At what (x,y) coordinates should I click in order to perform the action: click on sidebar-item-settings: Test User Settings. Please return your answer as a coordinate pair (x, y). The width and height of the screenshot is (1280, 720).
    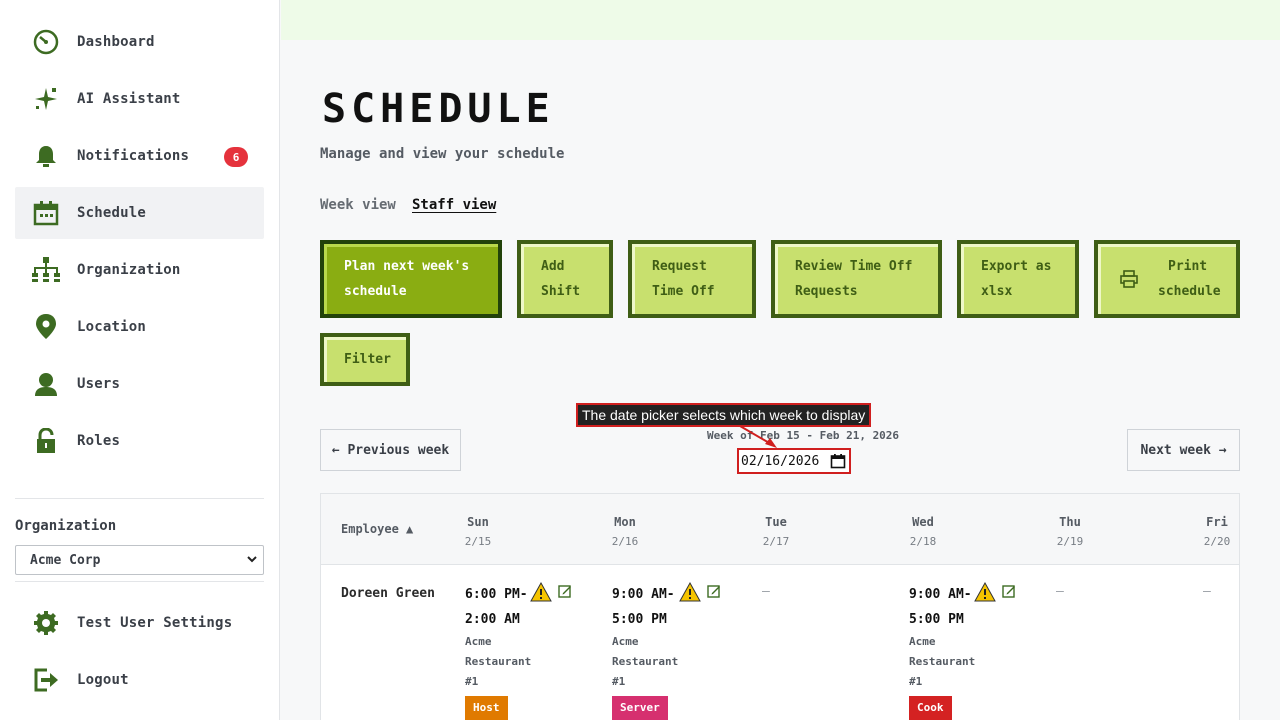
    Looking at the image, I should click on (139, 623).